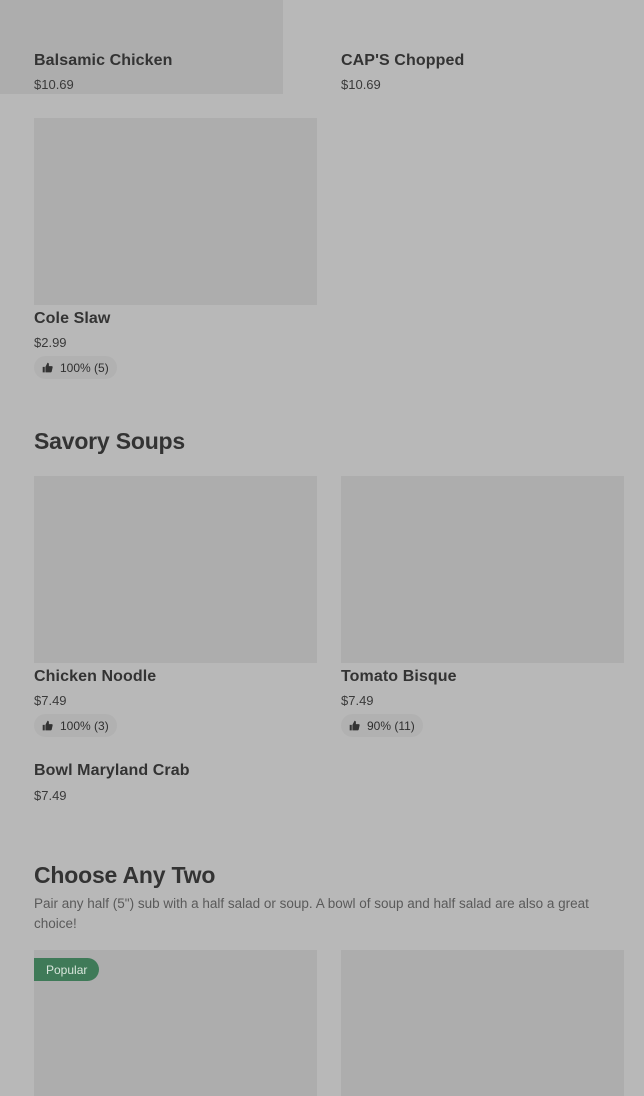  Describe the element at coordinates (399, 677) in the screenshot. I see `menu-item-name: Tomato Bisque` at that location.